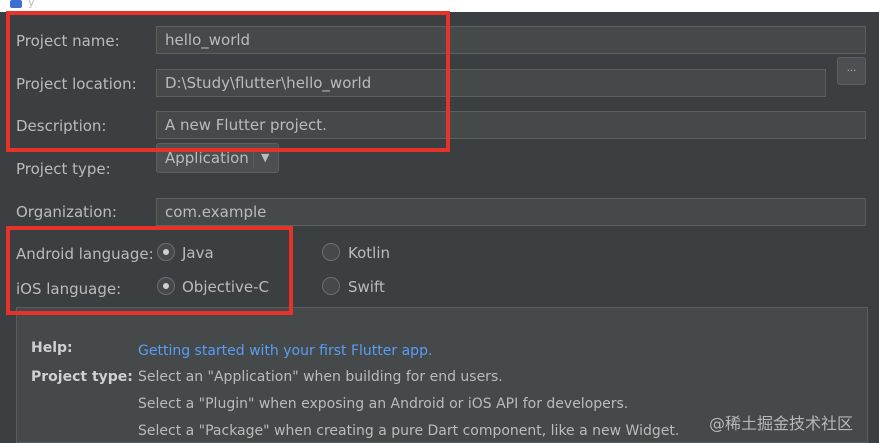 This screenshot has width=879, height=443. I want to click on organization-label: Organization:, so click(66, 212).